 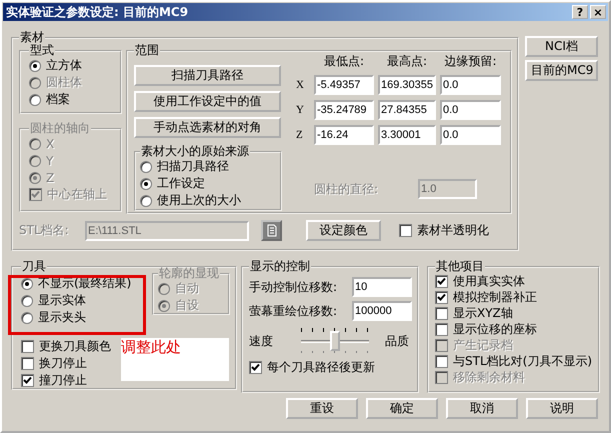 I want to click on checkbox-label: 显示位移的座标, so click(x=495, y=329).